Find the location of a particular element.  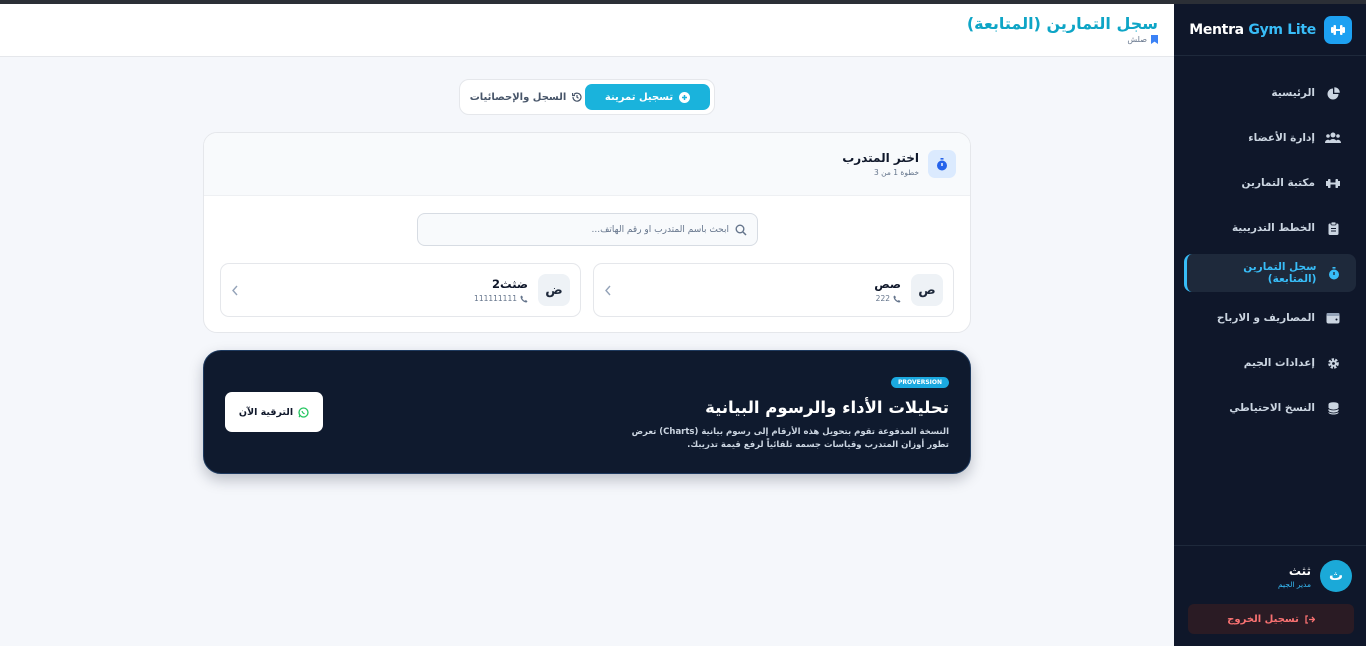

logout-icon is located at coordinates (1310, 619).